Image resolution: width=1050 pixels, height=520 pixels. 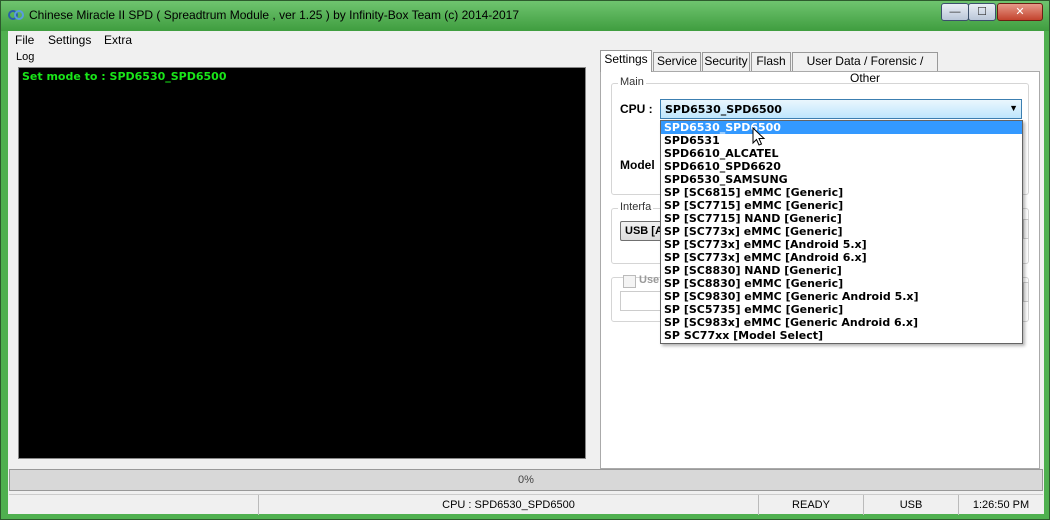 I want to click on progress-bar: 0%, so click(x=526, y=480).